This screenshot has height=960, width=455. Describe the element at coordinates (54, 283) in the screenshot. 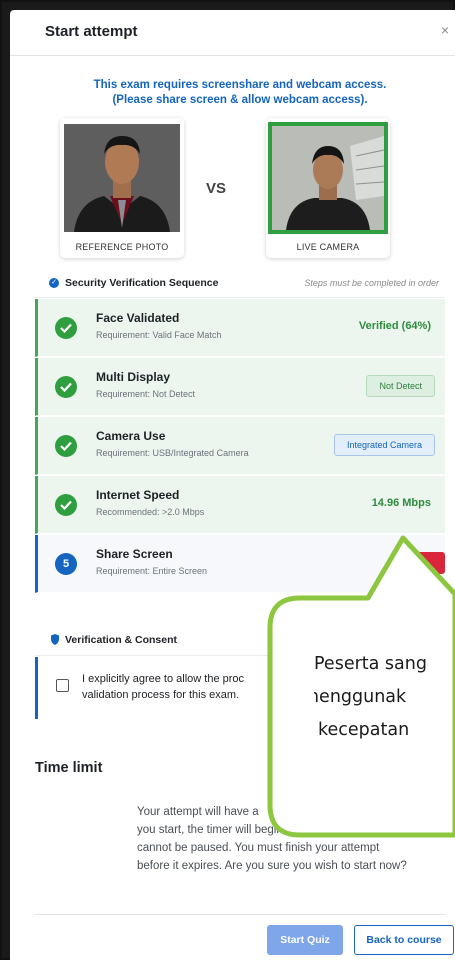

I see `check-circle-icon: ✓` at that location.